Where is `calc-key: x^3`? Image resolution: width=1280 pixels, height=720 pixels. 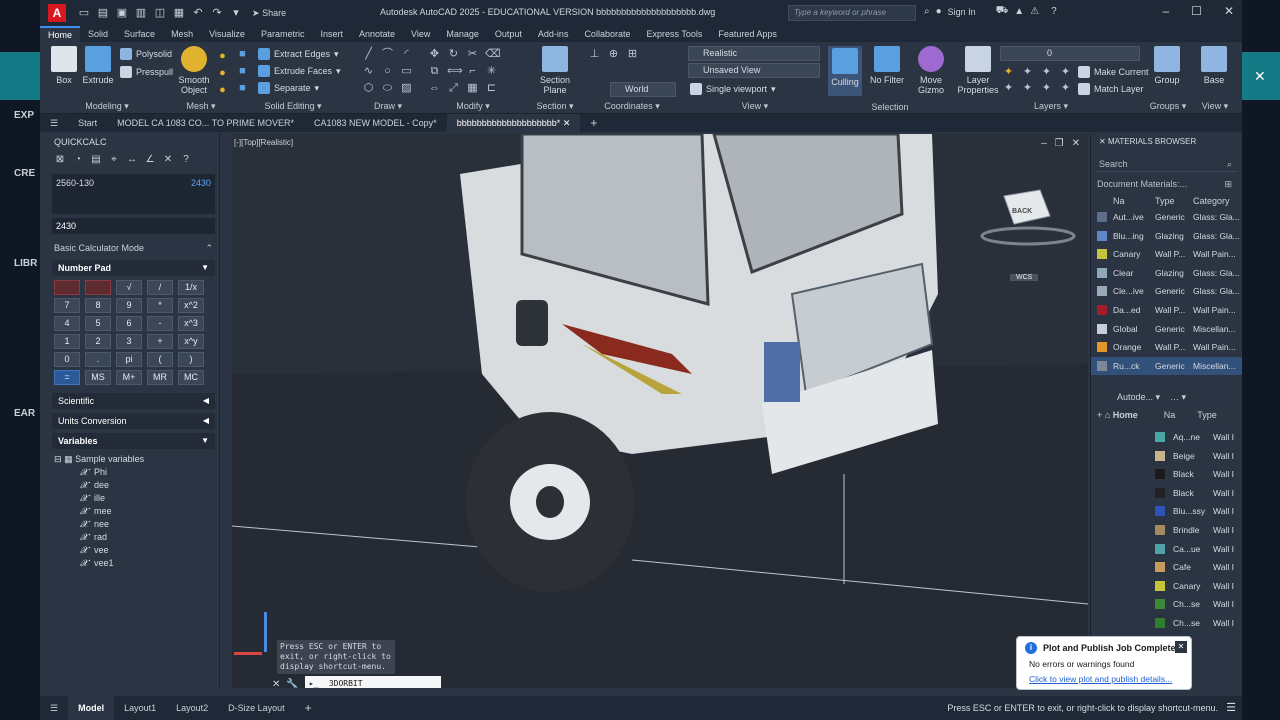 calc-key: x^3 is located at coordinates (191, 323).